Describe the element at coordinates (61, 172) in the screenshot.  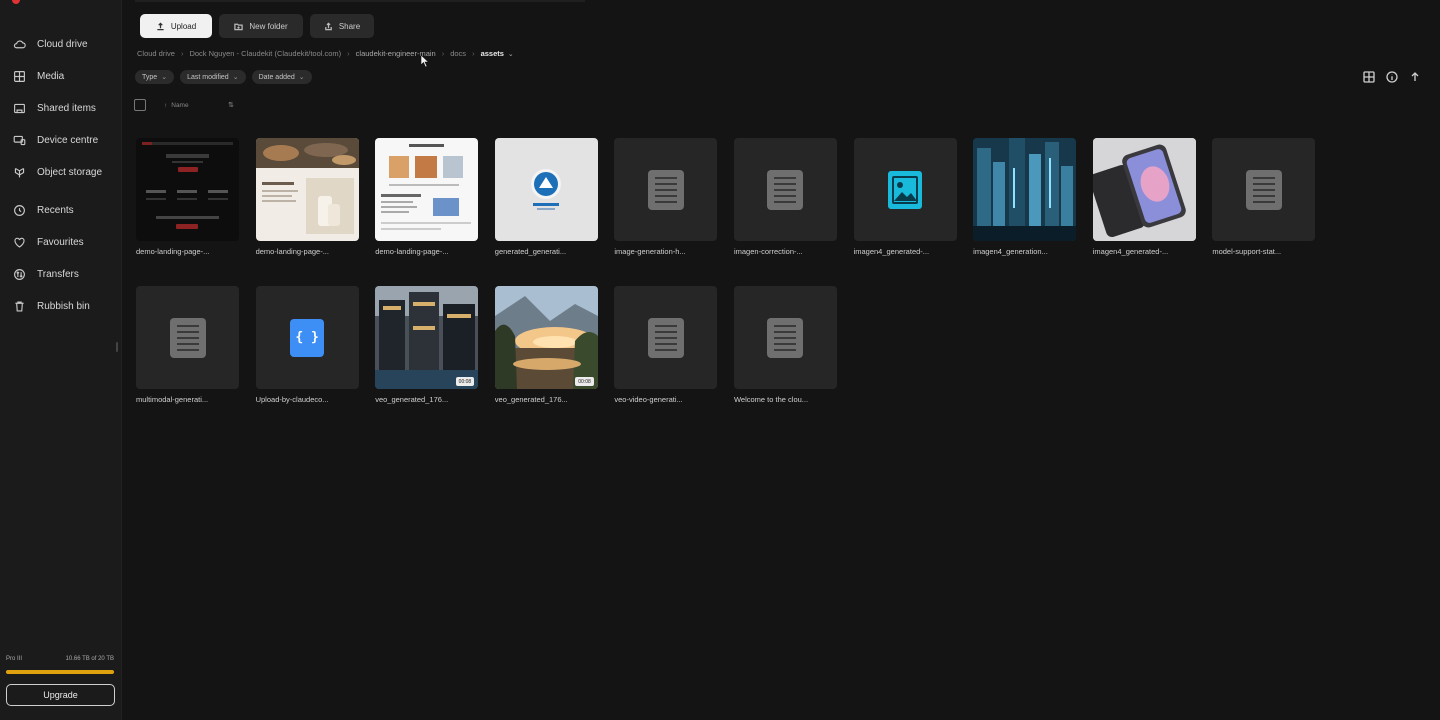
I see `sidebar-item-object-storage: Object storage` at that location.